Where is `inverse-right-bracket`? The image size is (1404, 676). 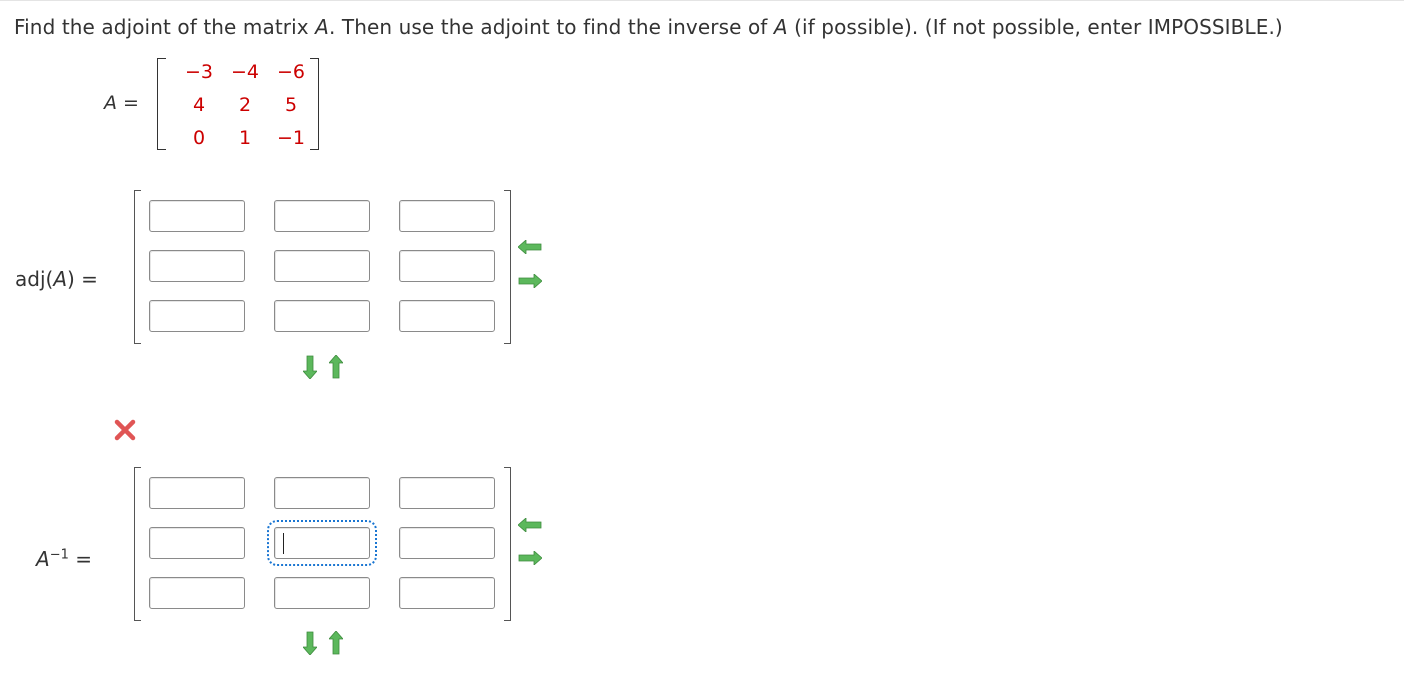 inverse-right-bracket is located at coordinates (507, 544).